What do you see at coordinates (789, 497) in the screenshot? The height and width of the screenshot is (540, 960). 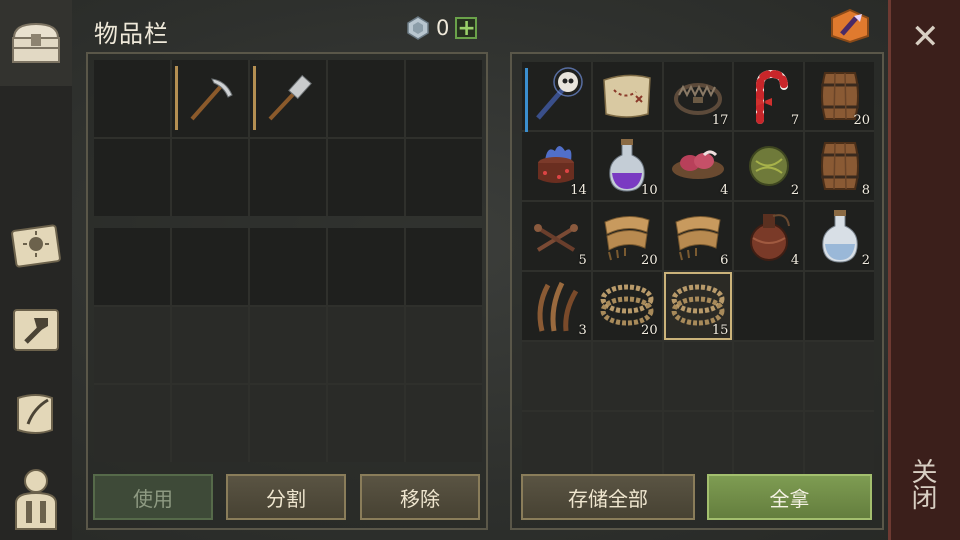 I see `take-all-button: 全拿` at bounding box center [789, 497].